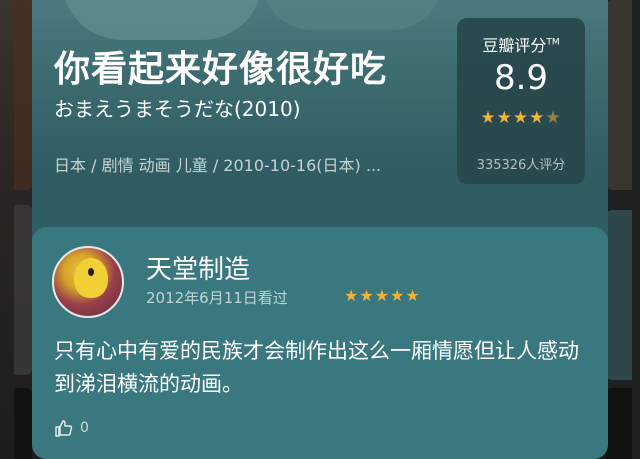 This screenshot has height=459, width=640. I want to click on avatar-bird, so click(91, 278).